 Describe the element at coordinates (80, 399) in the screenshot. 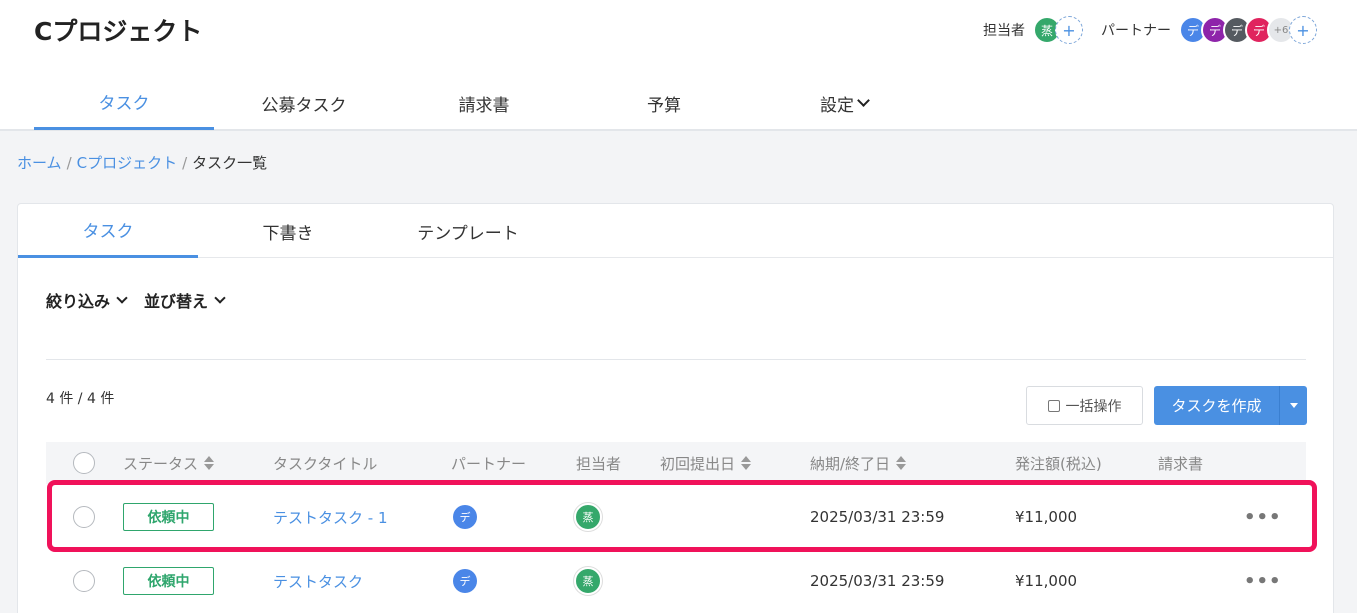

I see `result-count: 4 件 / 4 件` at that location.